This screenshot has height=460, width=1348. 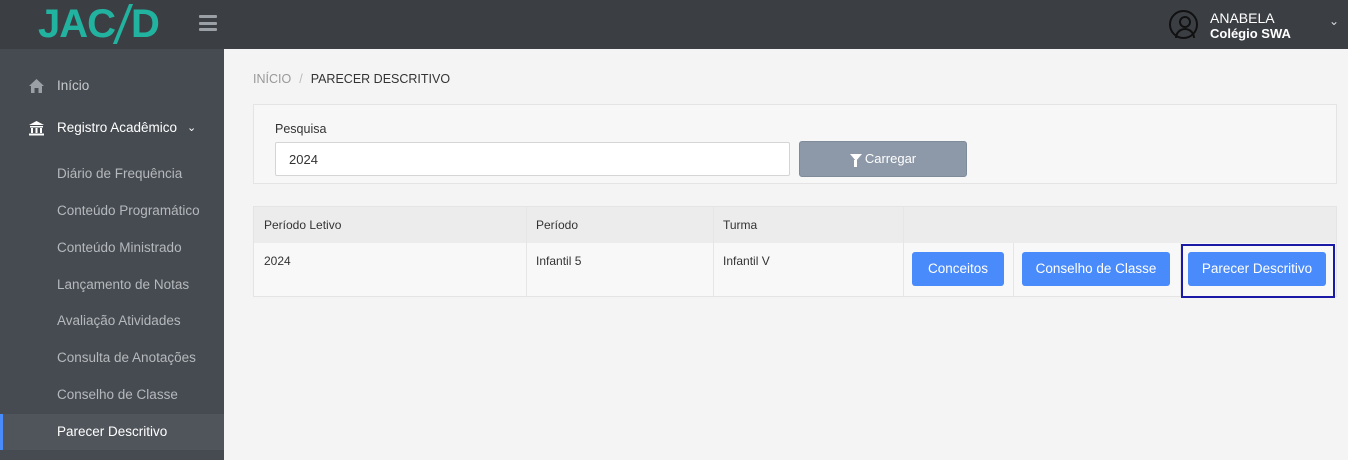 What do you see at coordinates (795, 225) in the screenshot?
I see `table-header` at bounding box center [795, 225].